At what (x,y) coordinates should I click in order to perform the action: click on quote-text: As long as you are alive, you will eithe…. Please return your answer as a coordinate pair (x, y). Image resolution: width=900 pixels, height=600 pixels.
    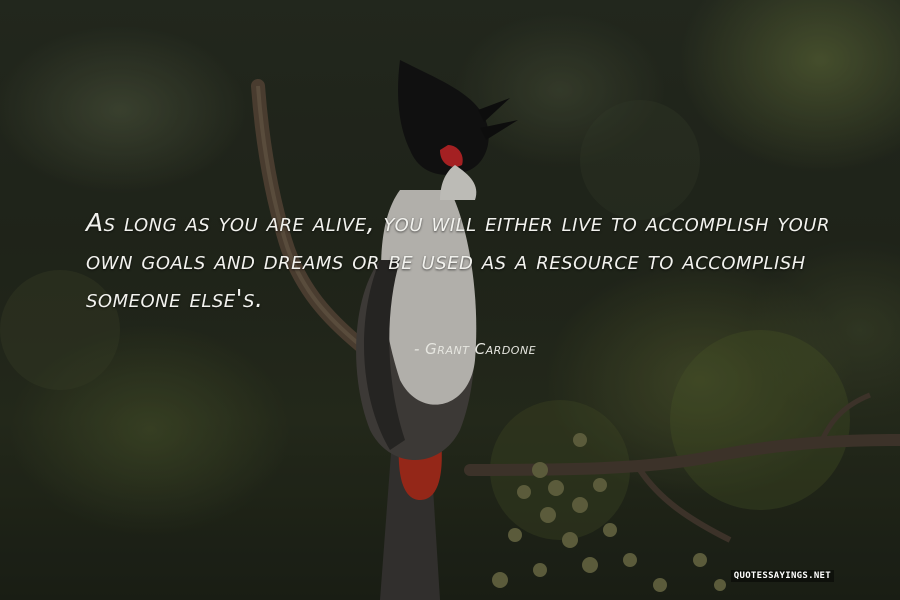
    Looking at the image, I should click on (458, 260).